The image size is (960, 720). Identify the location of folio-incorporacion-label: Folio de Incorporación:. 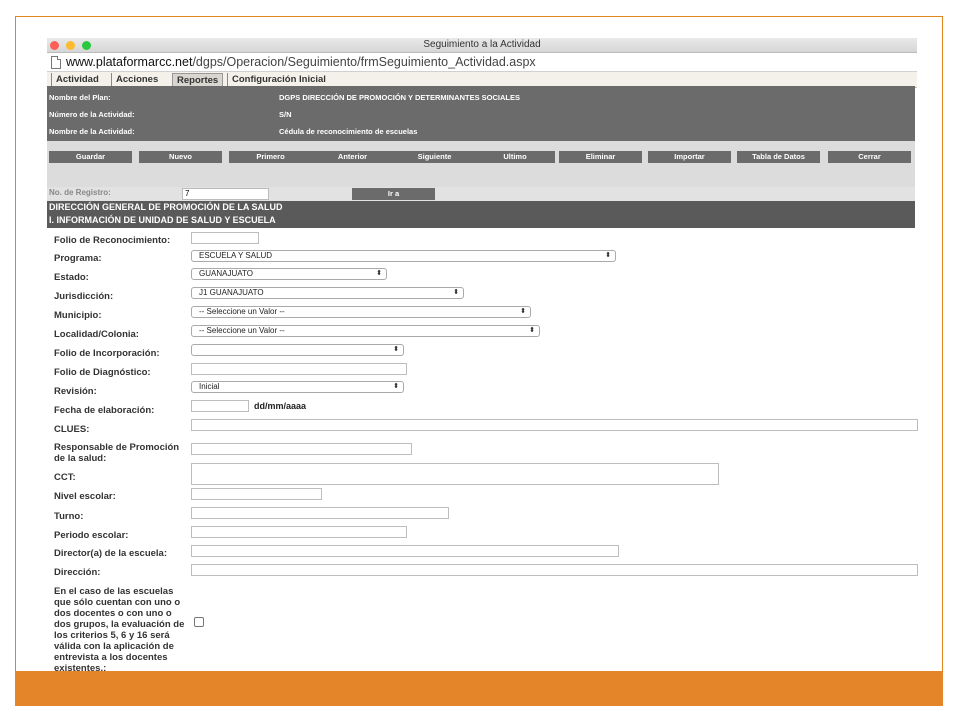
(107, 353).